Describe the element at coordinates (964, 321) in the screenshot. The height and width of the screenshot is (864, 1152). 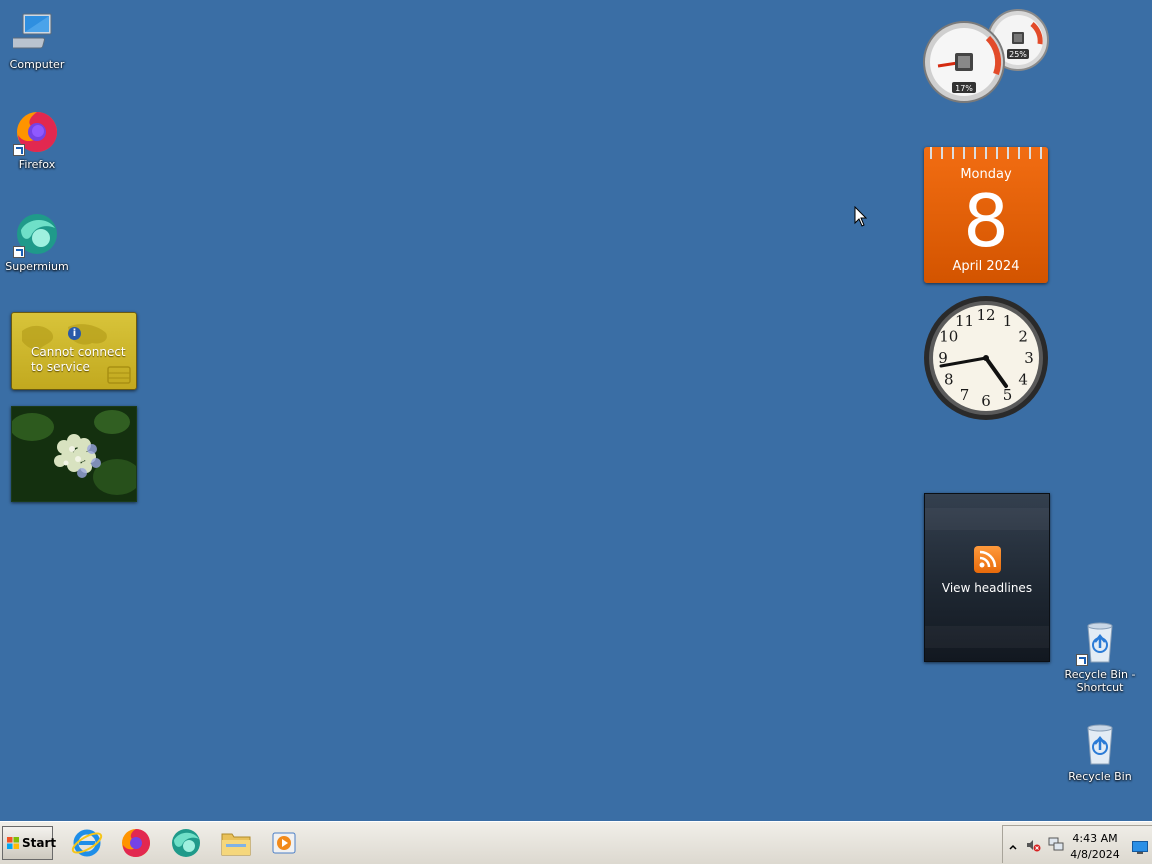
I see `clock-numeral: 11` at that location.